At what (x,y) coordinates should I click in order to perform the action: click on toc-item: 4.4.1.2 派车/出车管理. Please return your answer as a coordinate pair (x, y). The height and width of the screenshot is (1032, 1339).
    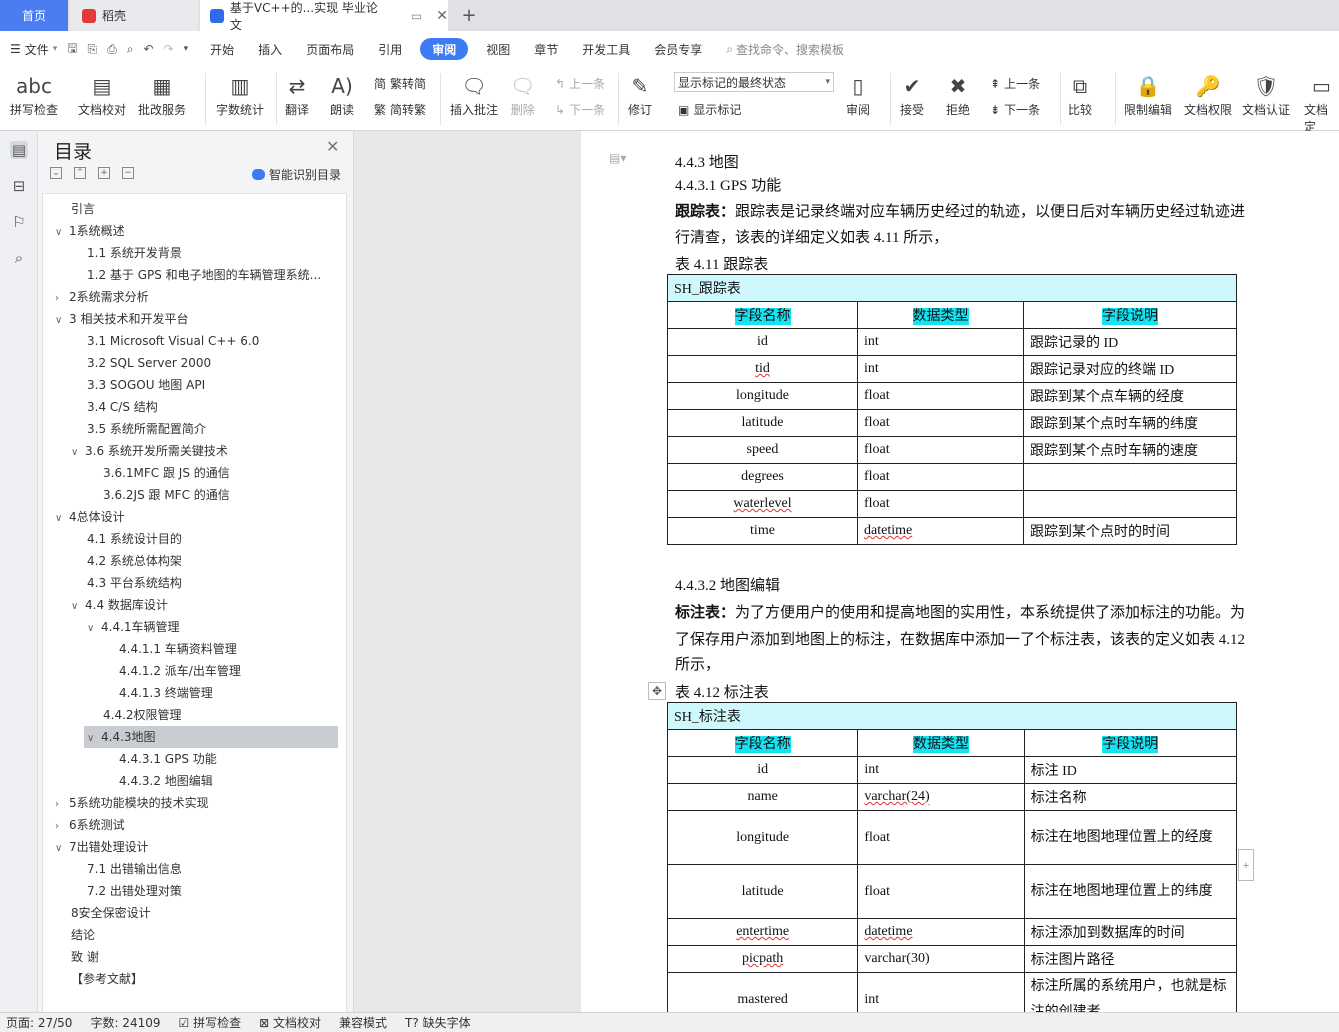
    Looking at the image, I should click on (180, 671).